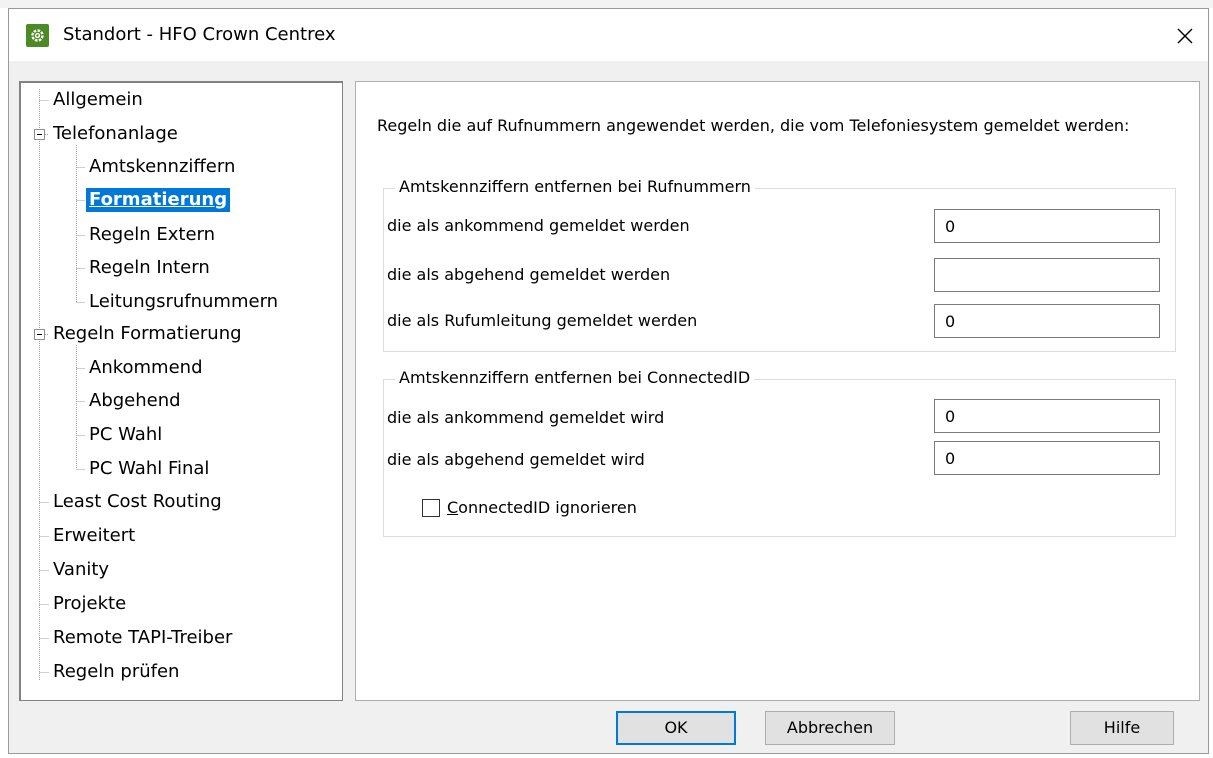  I want to click on close-button, so click(1185, 35).